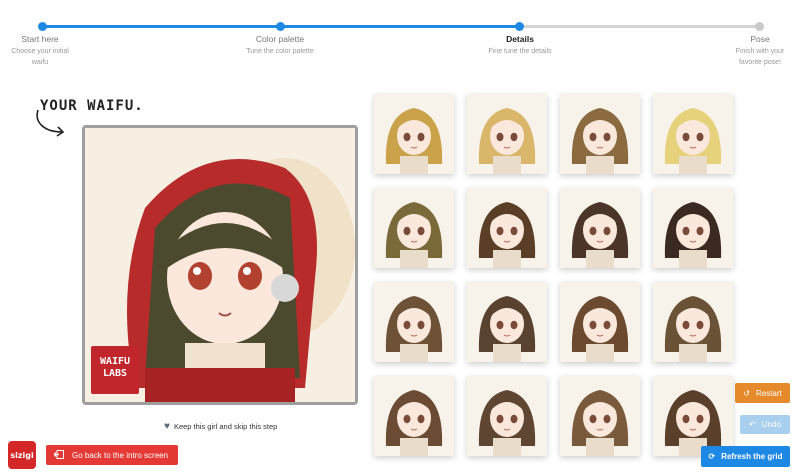  I want to click on step-details: Details Fine tune the details, so click(520, 45).